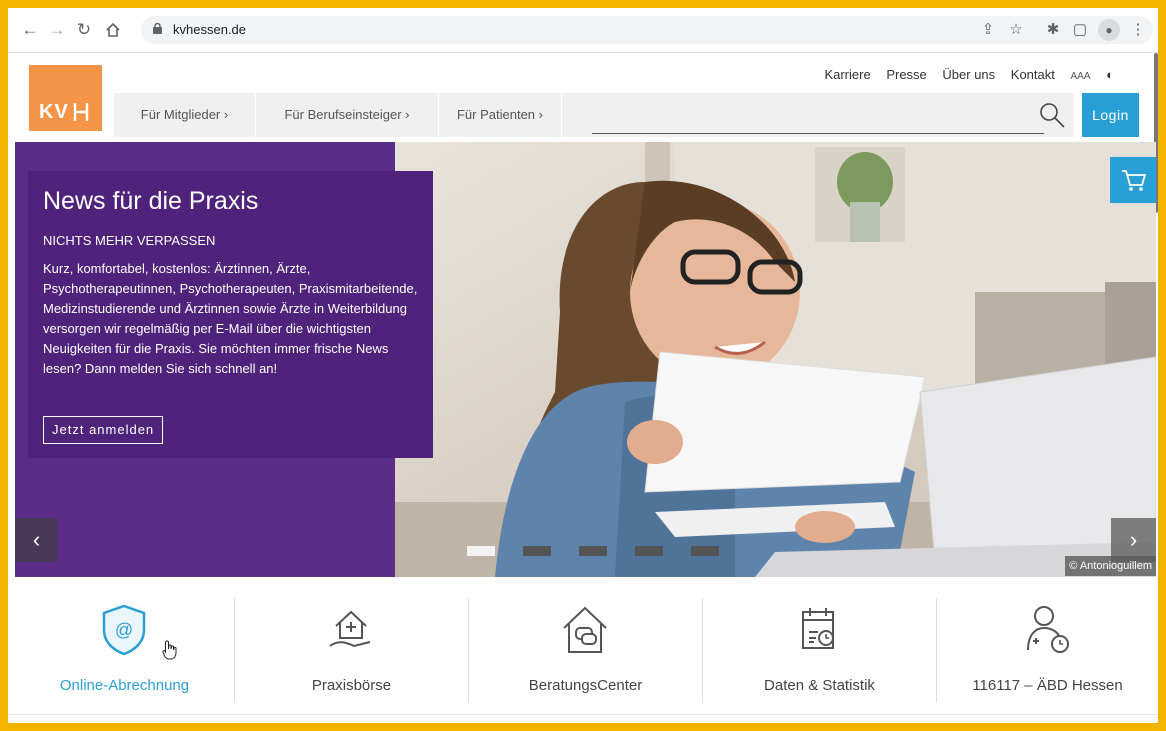 This screenshot has height=731, width=1166. What do you see at coordinates (1047, 685) in the screenshot?
I see `quicklink-label: 116117 – ÄBD Hessen` at bounding box center [1047, 685].